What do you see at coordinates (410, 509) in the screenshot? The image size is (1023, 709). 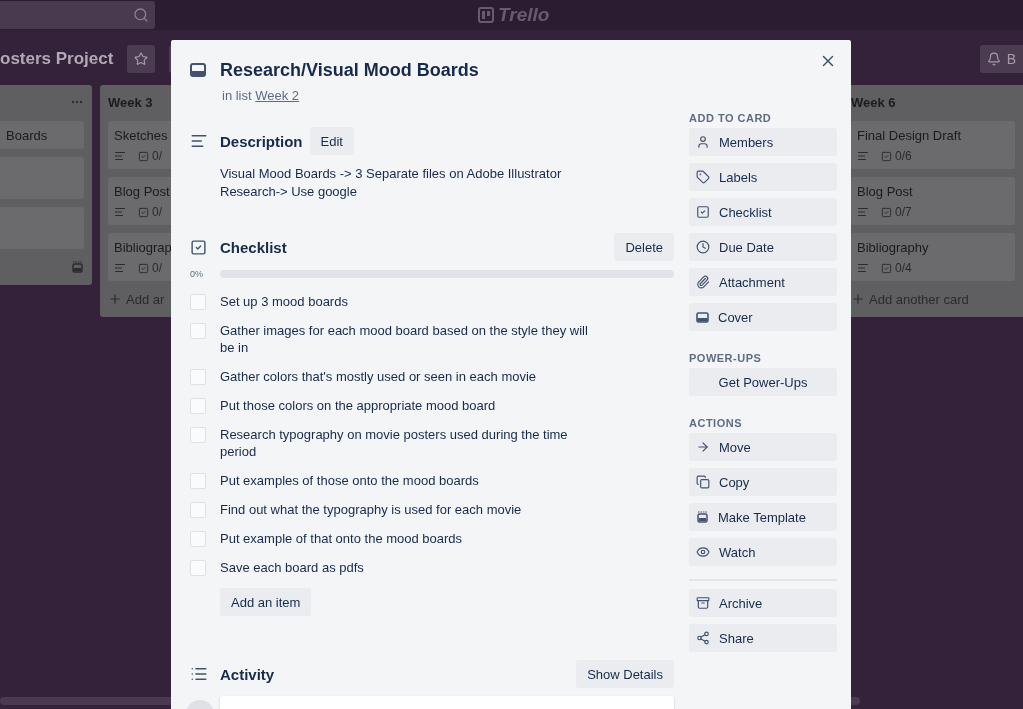 I see `checklist-item: Find out what the typography is used for each movie` at bounding box center [410, 509].